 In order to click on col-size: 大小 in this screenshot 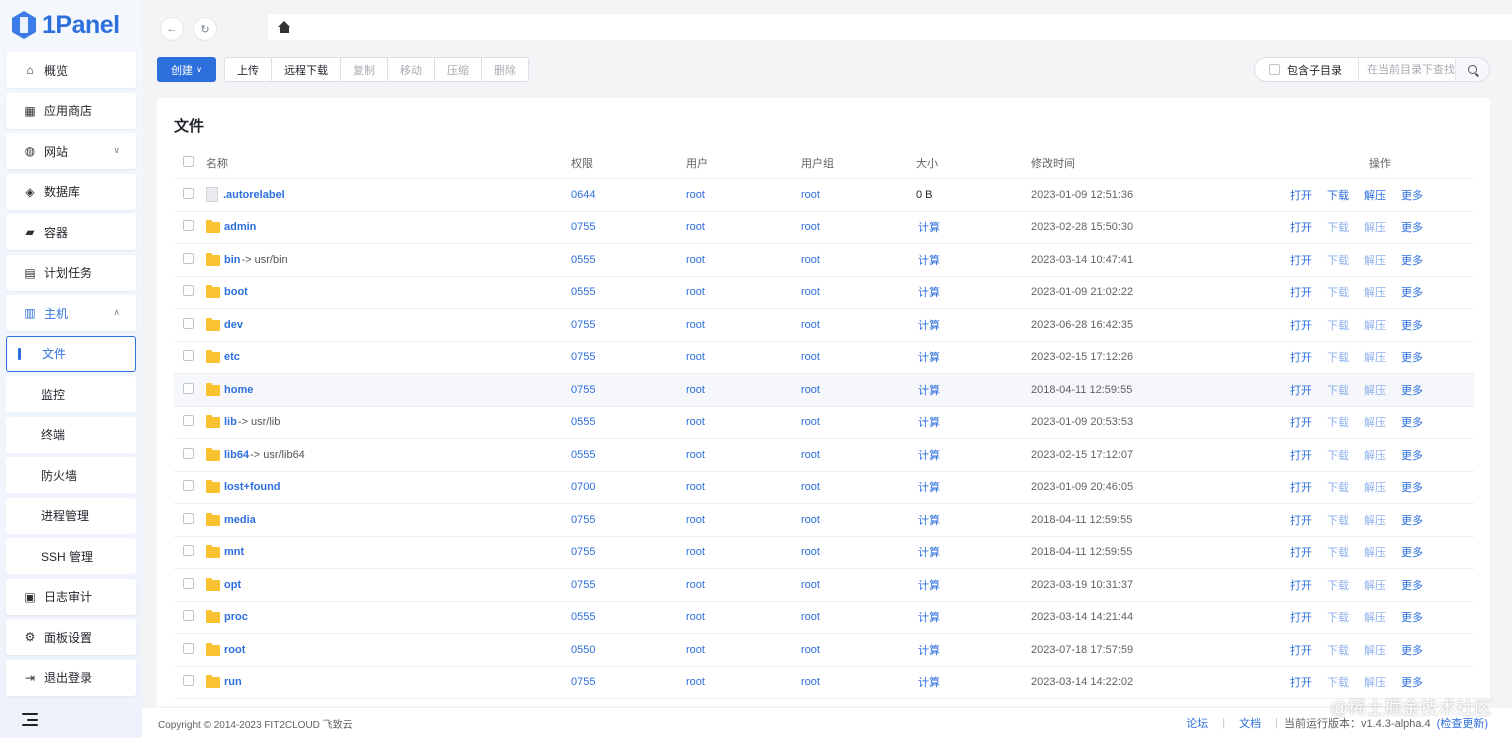, I will do `click(973, 163)`.